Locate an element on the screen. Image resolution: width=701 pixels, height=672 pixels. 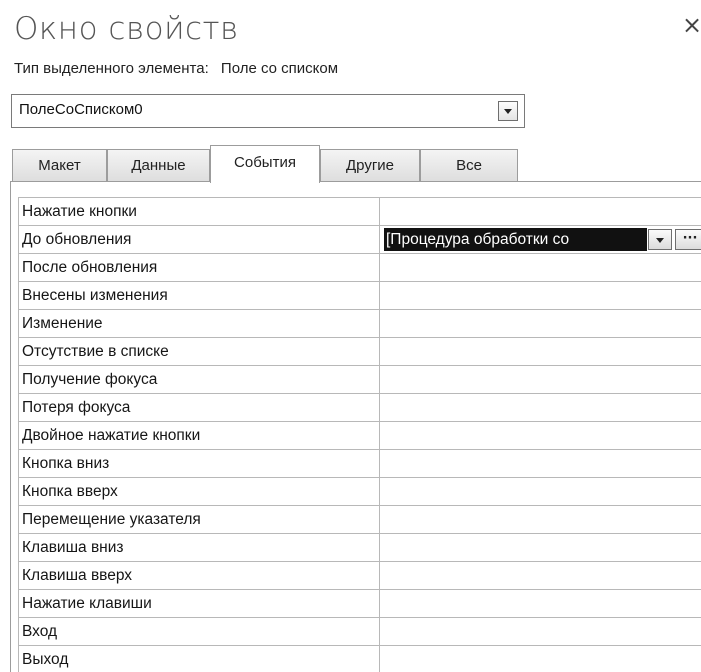
property-row: Внесены изменения is located at coordinates (360, 296).